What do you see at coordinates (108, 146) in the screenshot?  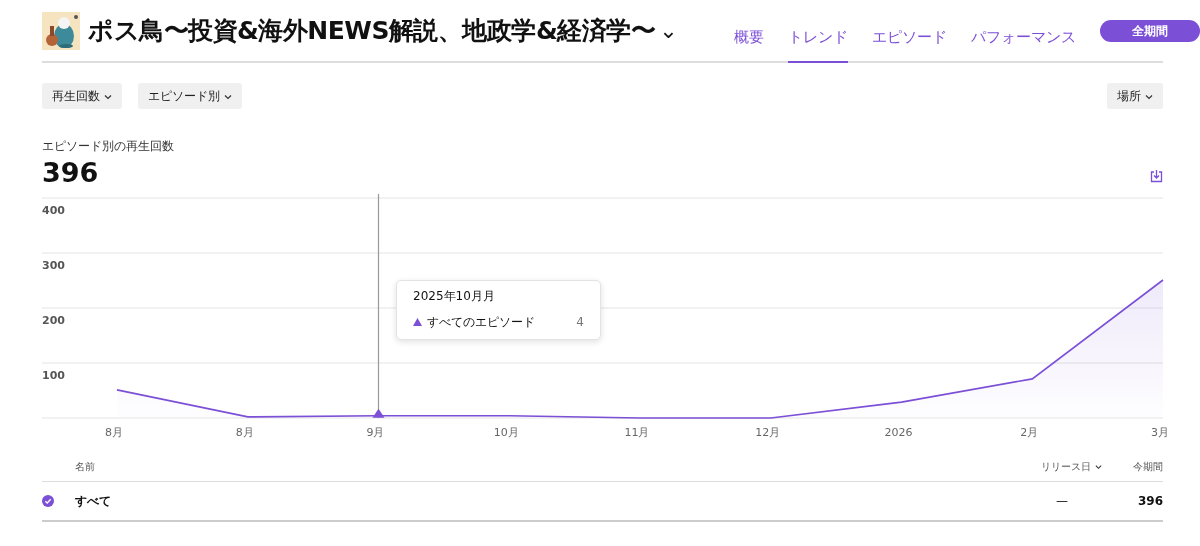 I see `metric-label: エピソード別の再生回数` at bounding box center [108, 146].